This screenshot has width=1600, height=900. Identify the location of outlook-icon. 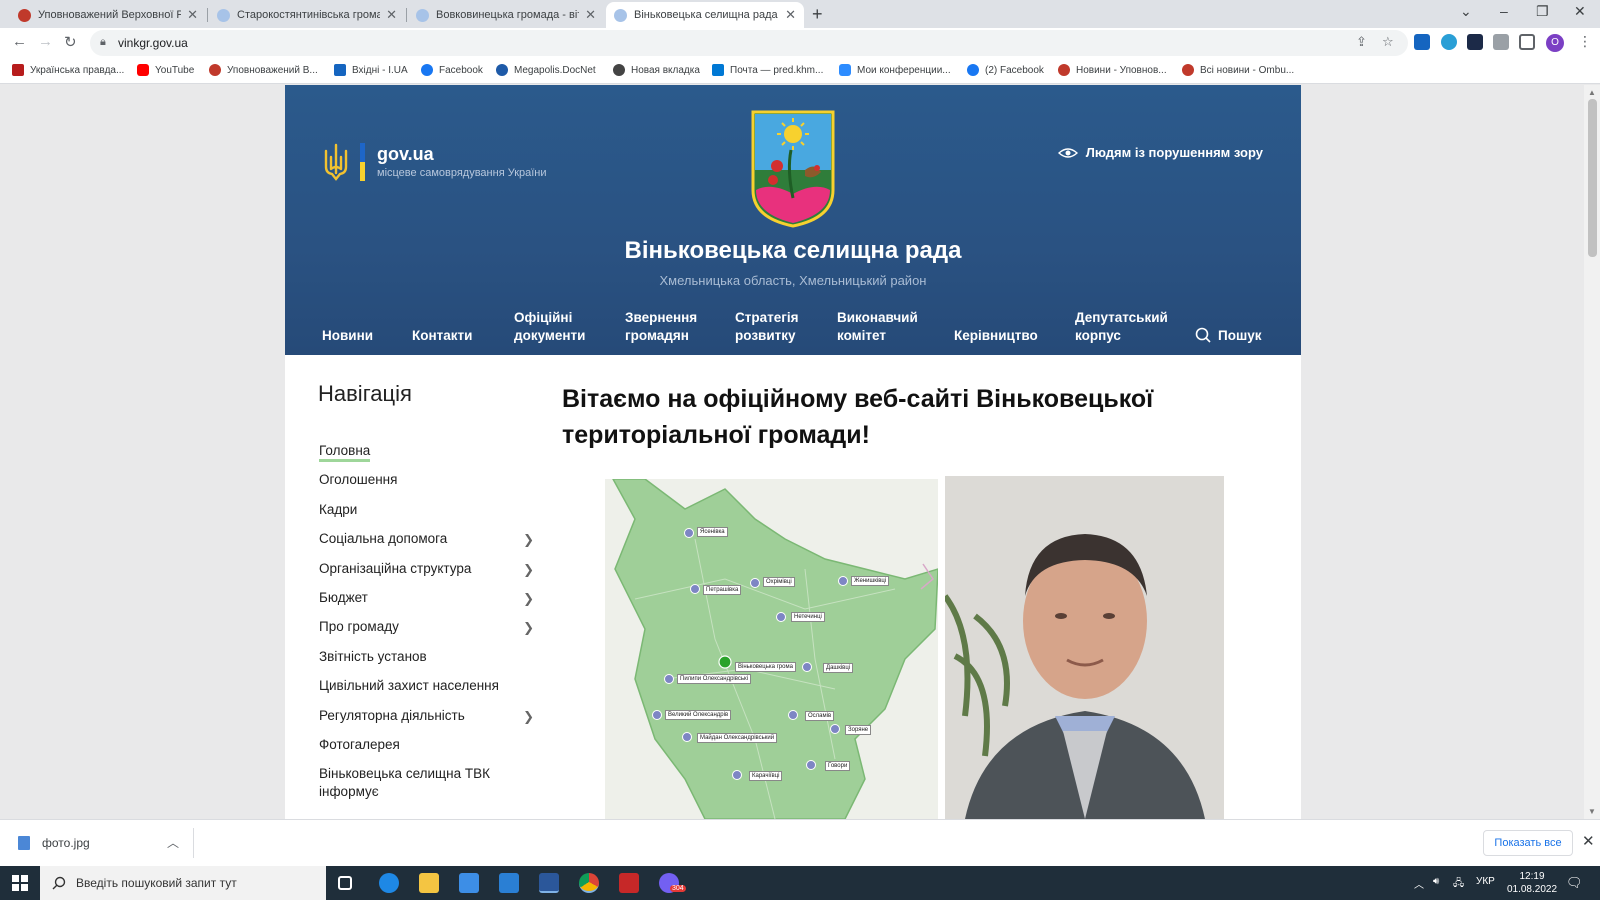
(718, 70).